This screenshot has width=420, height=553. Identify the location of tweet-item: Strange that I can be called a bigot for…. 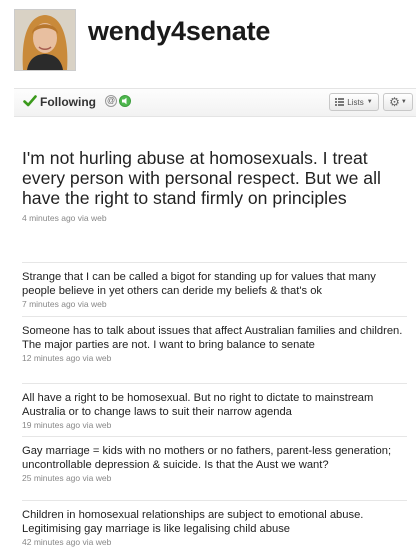
(214, 285).